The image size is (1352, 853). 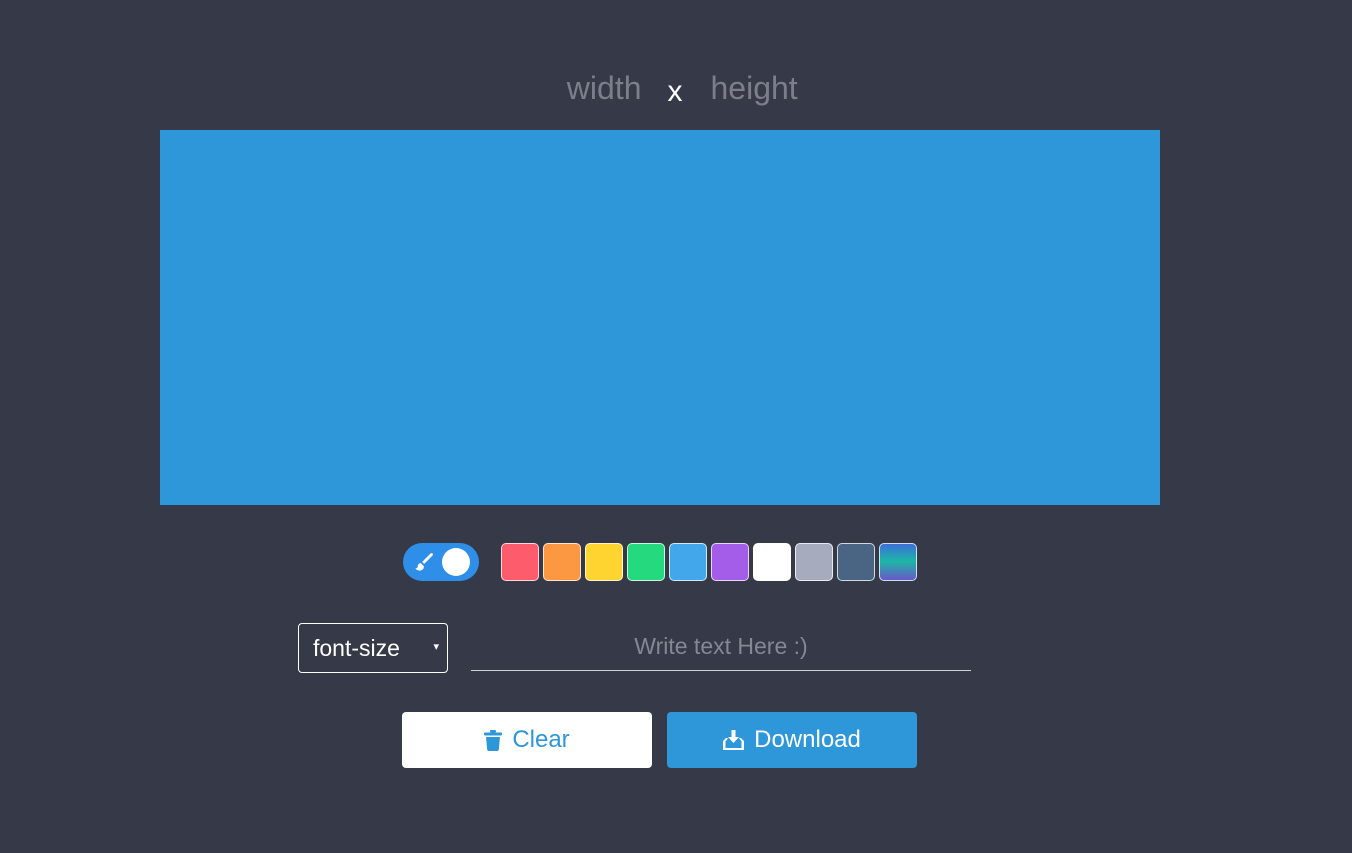 I want to click on color-swatch-gray, so click(x=814, y=562).